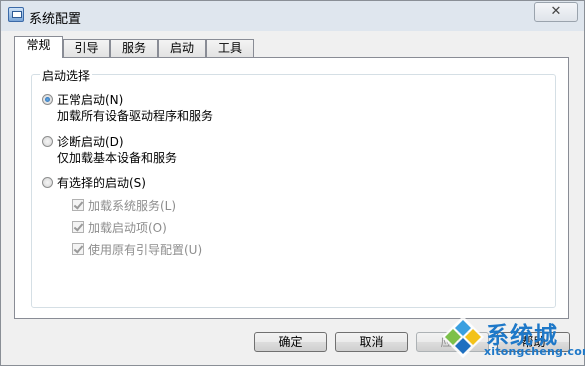 This screenshot has width=585, height=366. Describe the element at coordinates (182, 48) in the screenshot. I see `tab-startup: 启动` at that location.